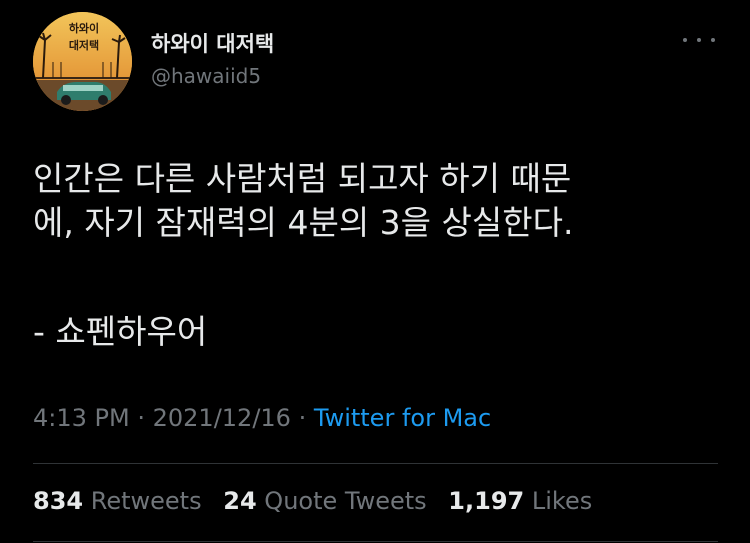  What do you see at coordinates (345, 501) in the screenshot?
I see `quote-tweets-label: Quote Tweets` at bounding box center [345, 501].